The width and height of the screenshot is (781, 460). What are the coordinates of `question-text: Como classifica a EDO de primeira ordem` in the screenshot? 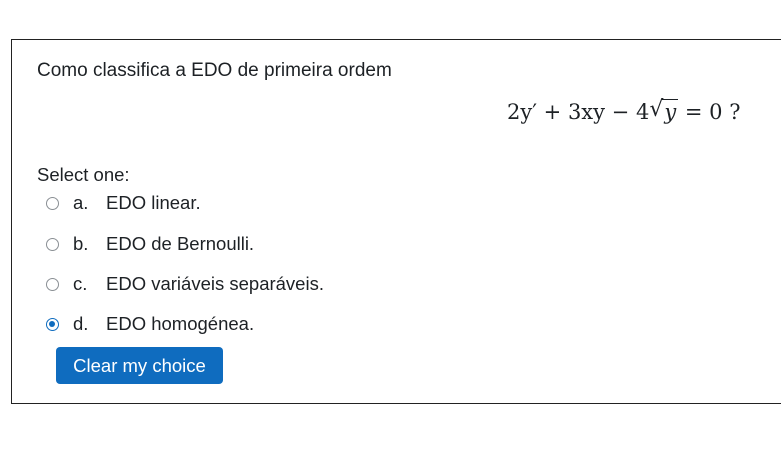 It's located at (214, 70).